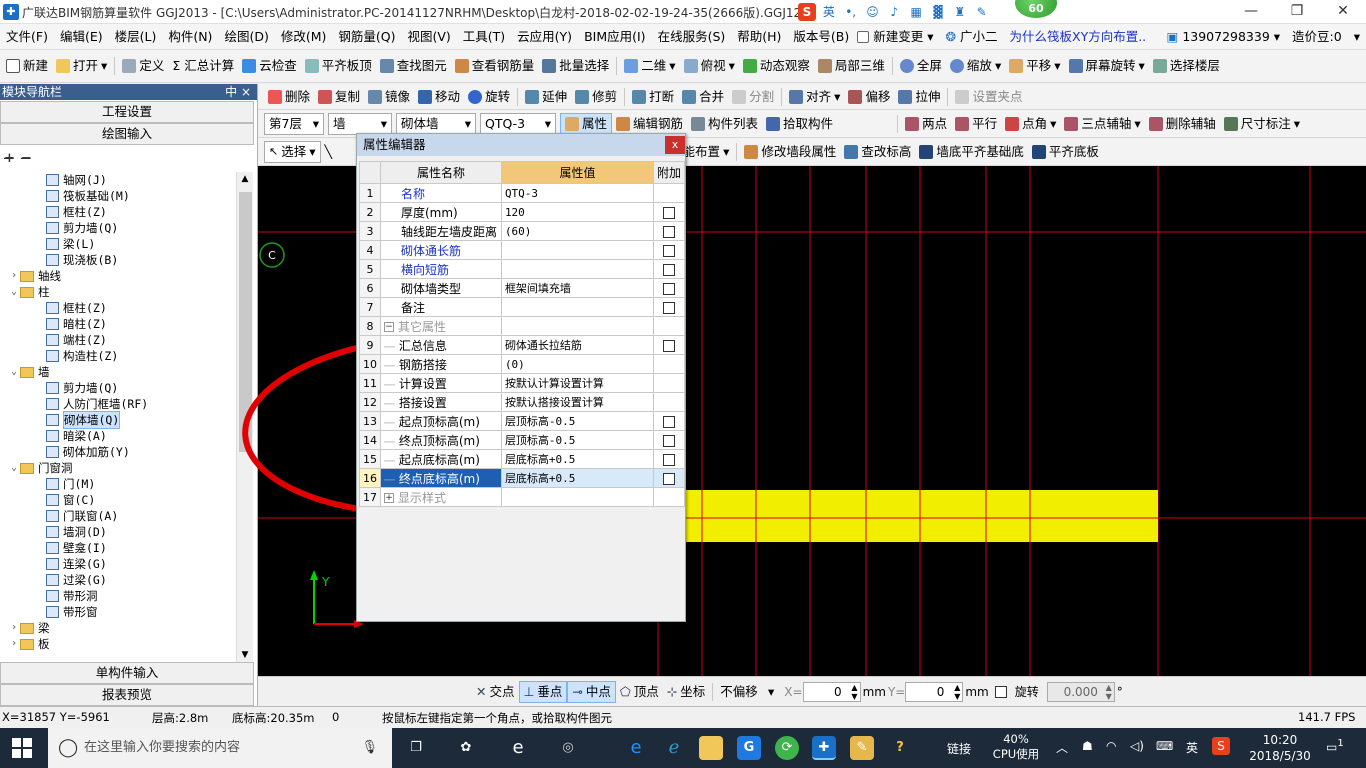  What do you see at coordinates (246, 37) in the screenshot?
I see `menu-draw: 绘图(D)` at bounding box center [246, 37].